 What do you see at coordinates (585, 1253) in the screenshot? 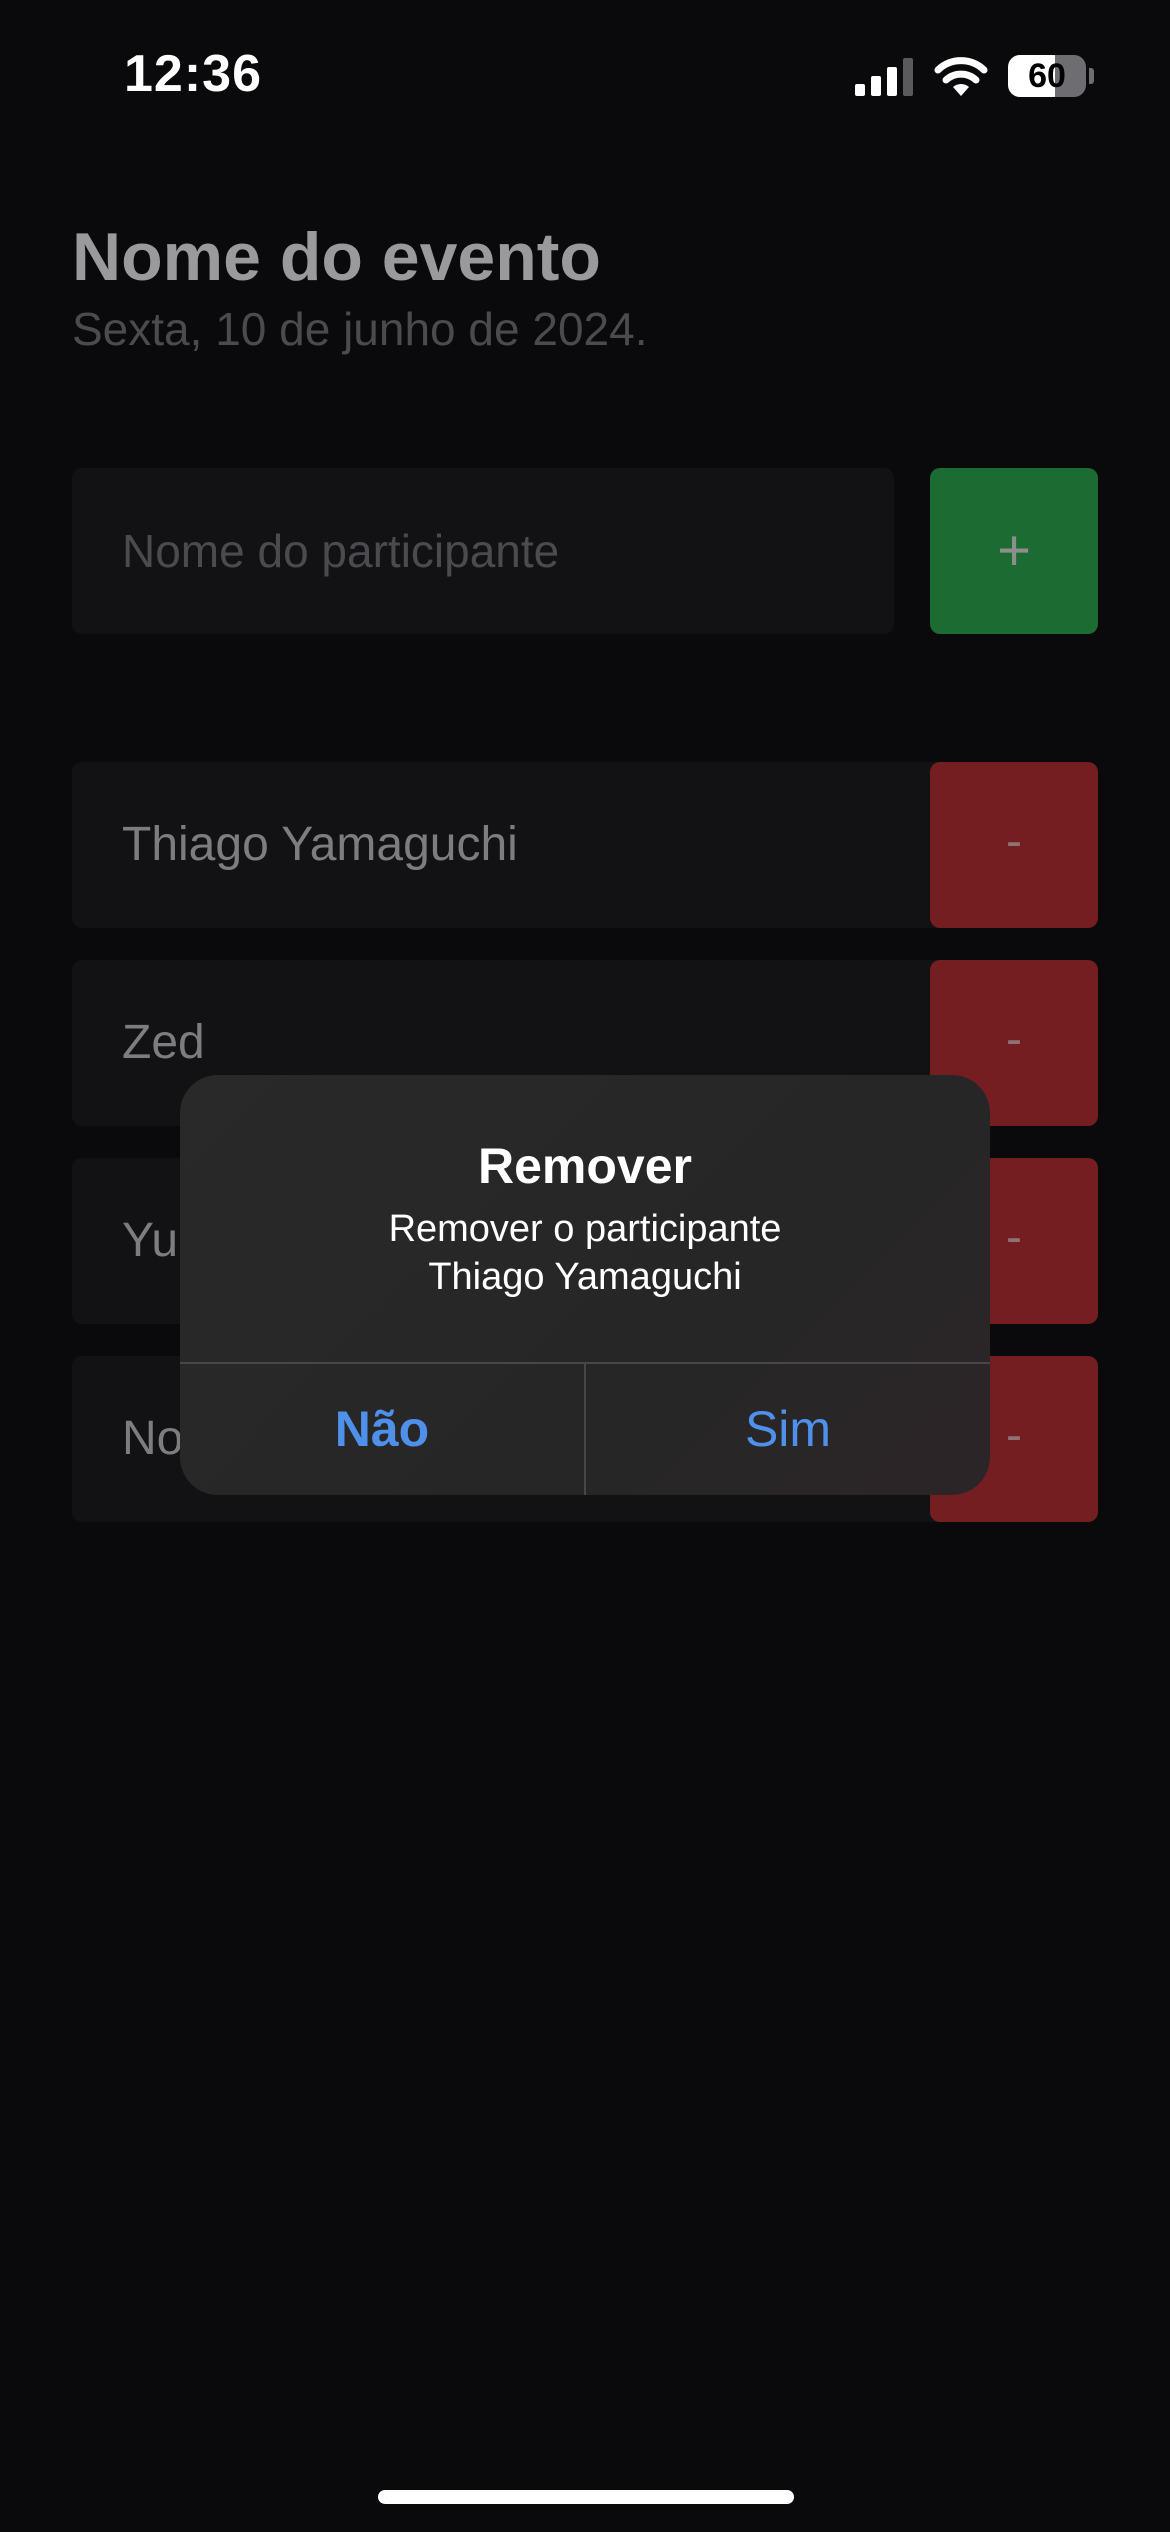
I see `alert-message: Remover o participante Thiago Yamaguchi` at bounding box center [585, 1253].